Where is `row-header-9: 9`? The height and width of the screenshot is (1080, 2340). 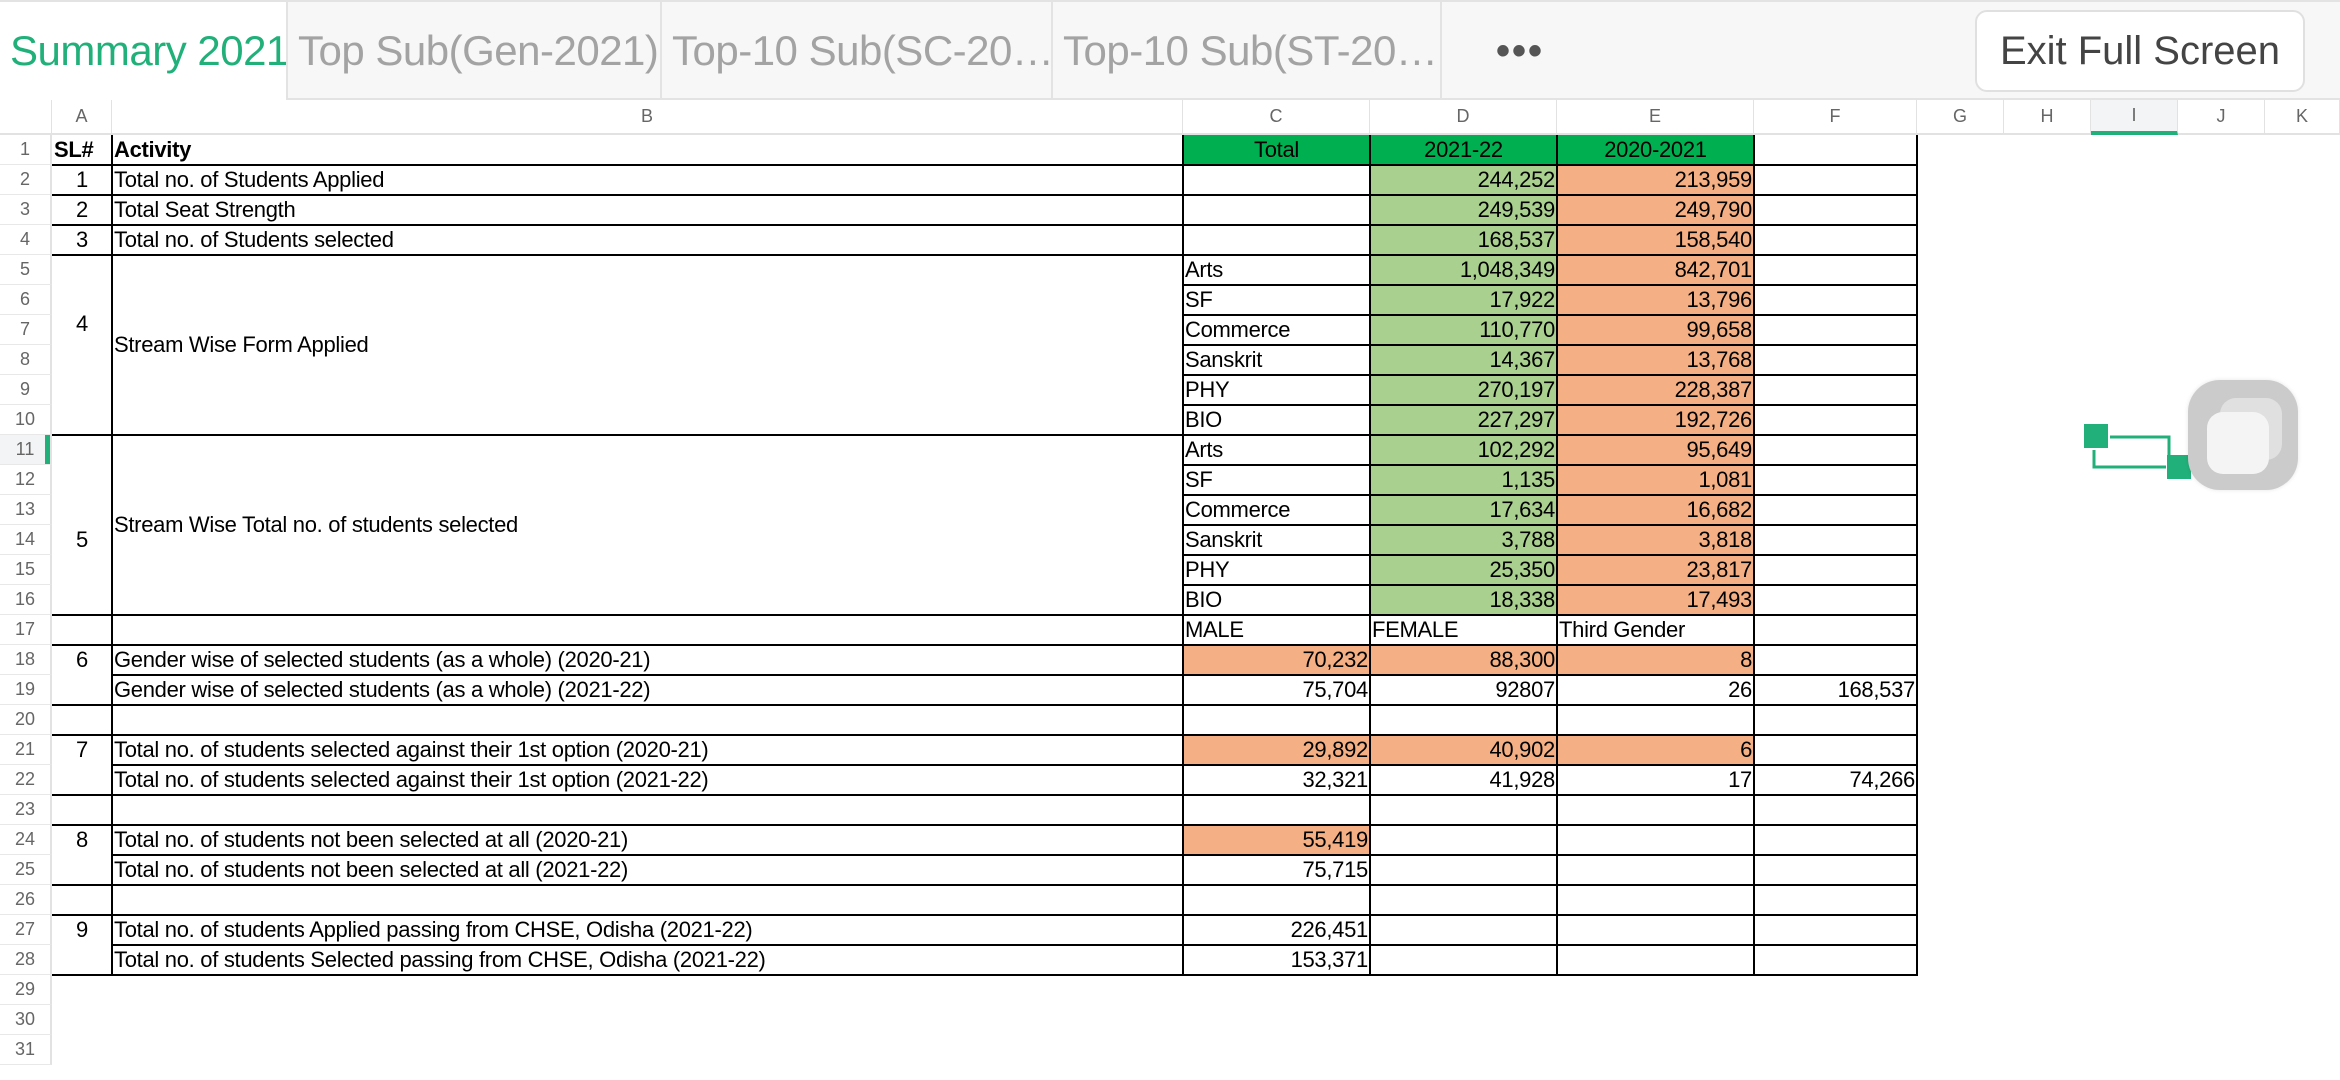
row-header-9: 9 is located at coordinates (26, 390).